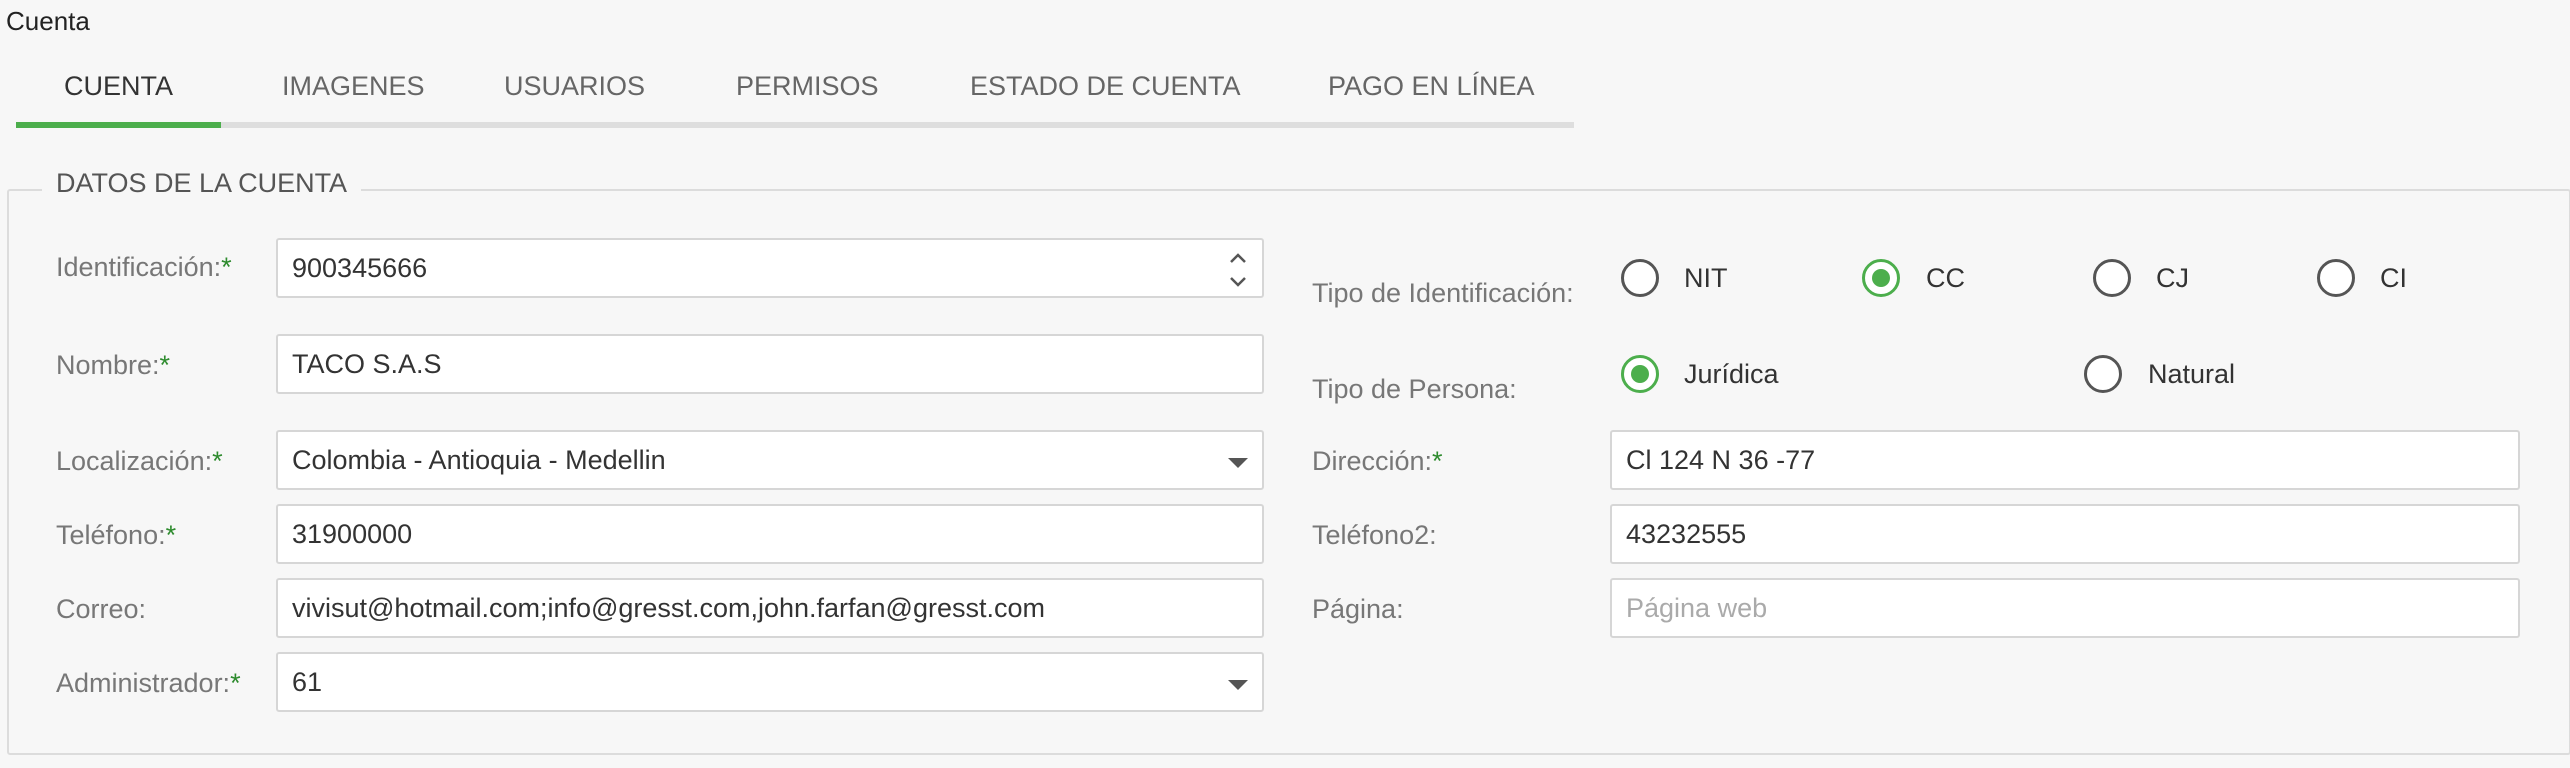  I want to click on localizacion-label: Localización:*, so click(139, 461).